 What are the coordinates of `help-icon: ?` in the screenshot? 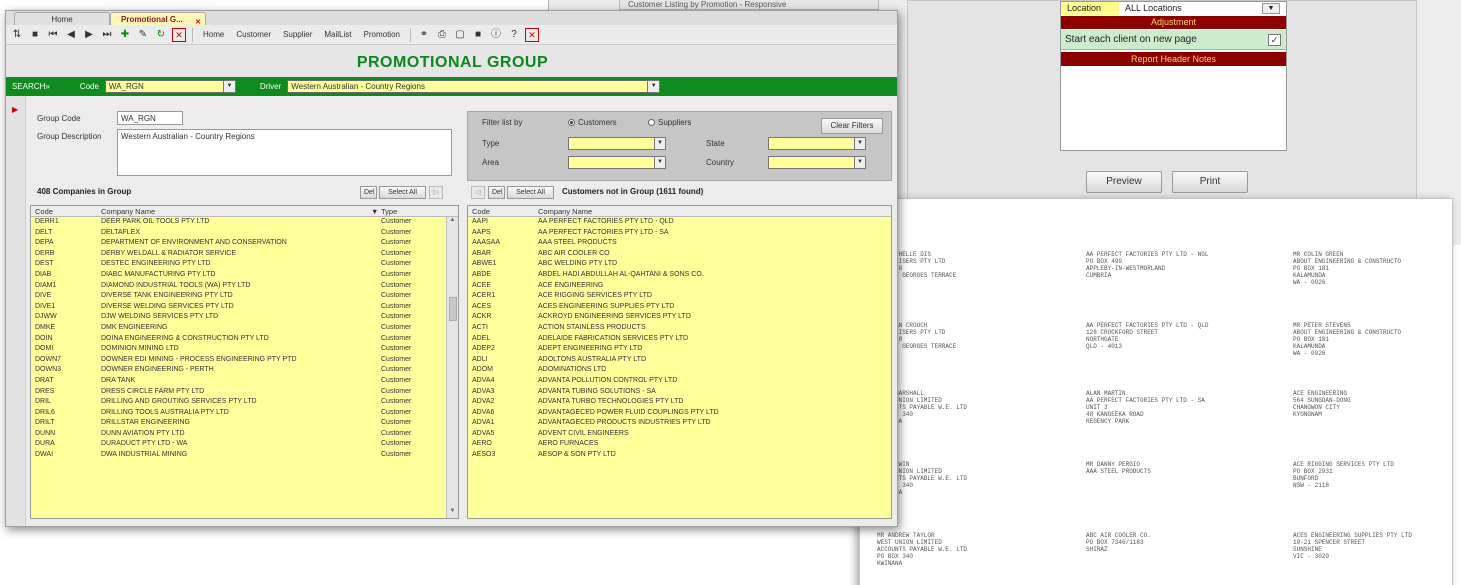 It's located at (514, 35).